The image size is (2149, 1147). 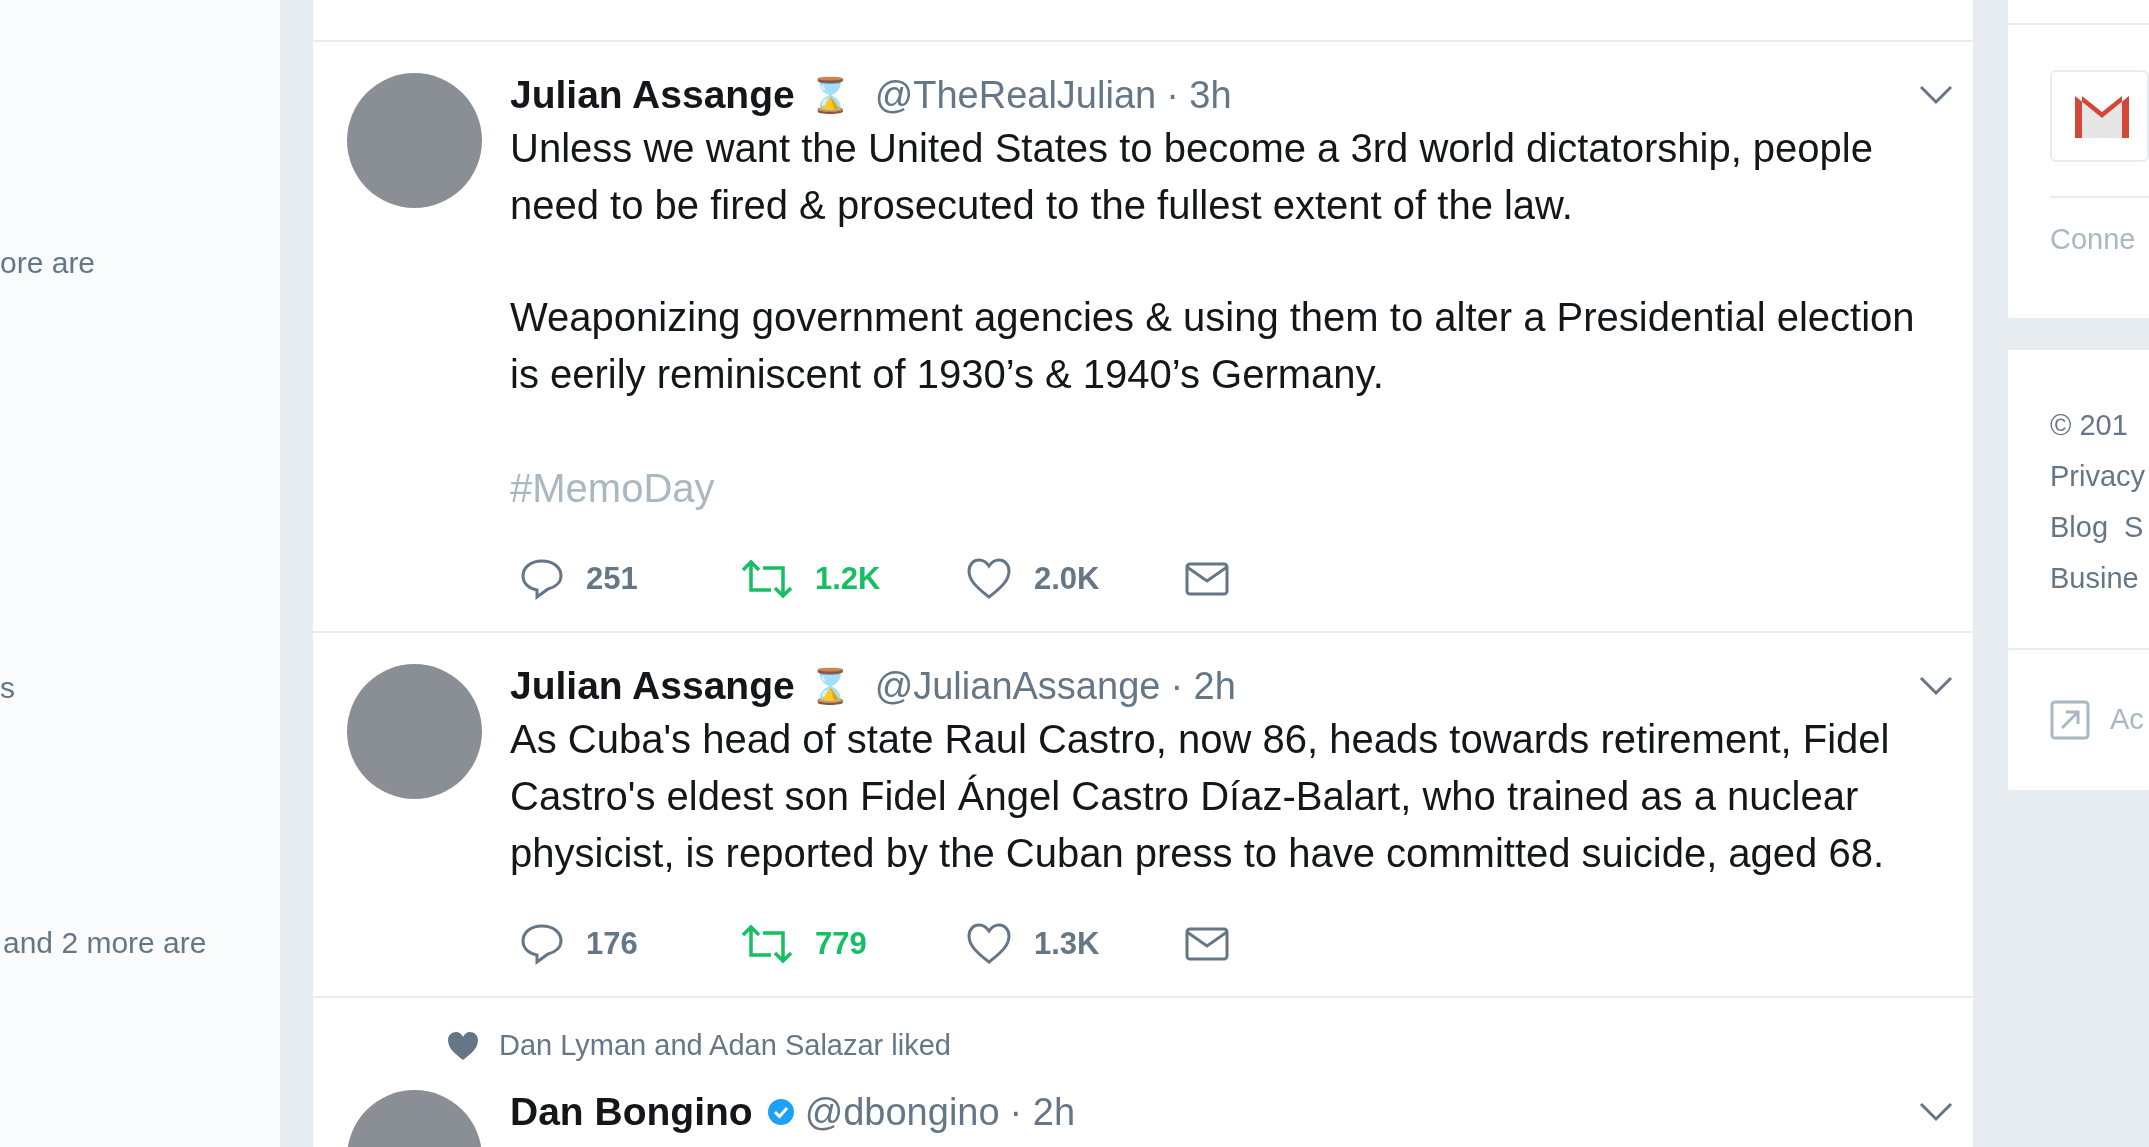 What do you see at coordinates (1200, 796) in the screenshot?
I see `tweet-text: As Cuba's head of state Raul Castro, now 86, heads towards retirement, Fidel Castro's eldest son Fidel Ángel Castro Díaz-Balart, who trained as a nuclear physicist, is reported by the Cuban press to have committed suicide, aged 68.` at bounding box center [1200, 796].